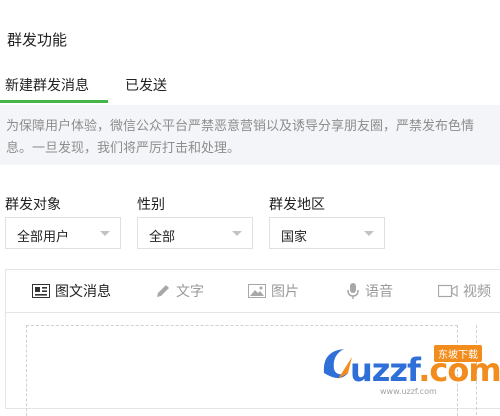  What do you see at coordinates (41, 291) in the screenshot?
I see `news-icon` at bounding box center [41, 291].